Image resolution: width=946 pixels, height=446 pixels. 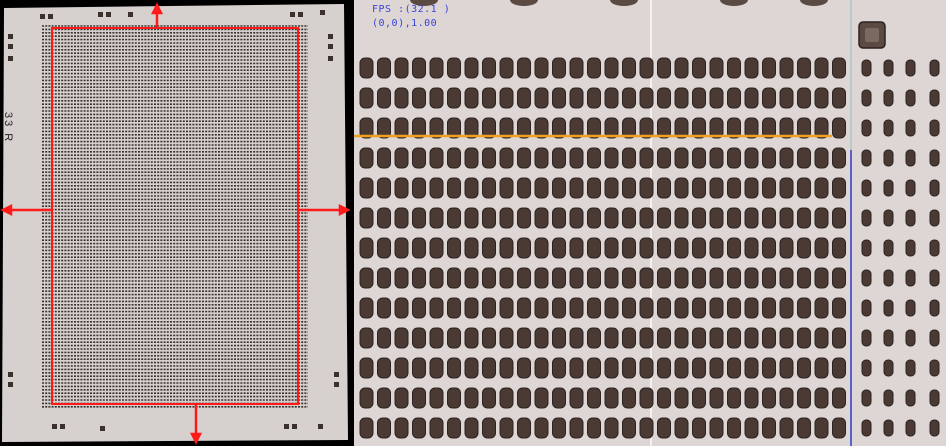 I want to click on top-bump, so click(x=524, y=3).